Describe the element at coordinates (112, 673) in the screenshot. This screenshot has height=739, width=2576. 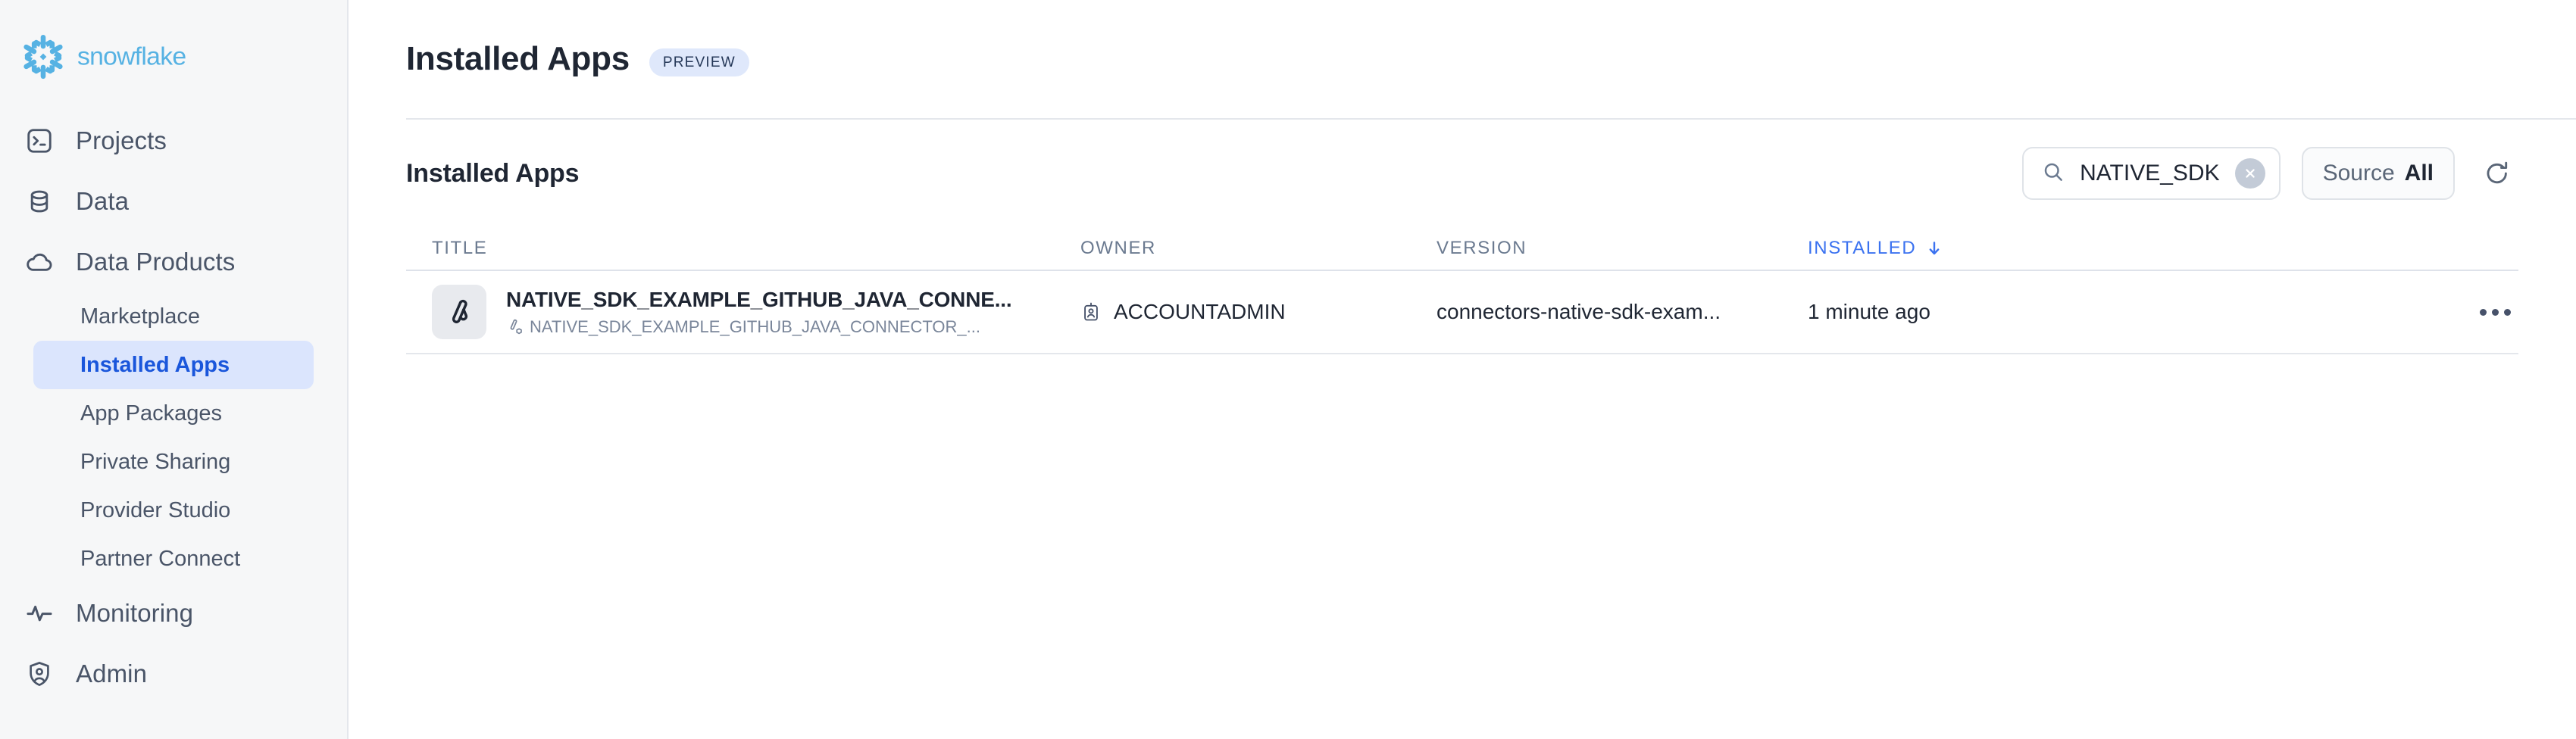
I see `sidebar-item-label: Admin` at that location.